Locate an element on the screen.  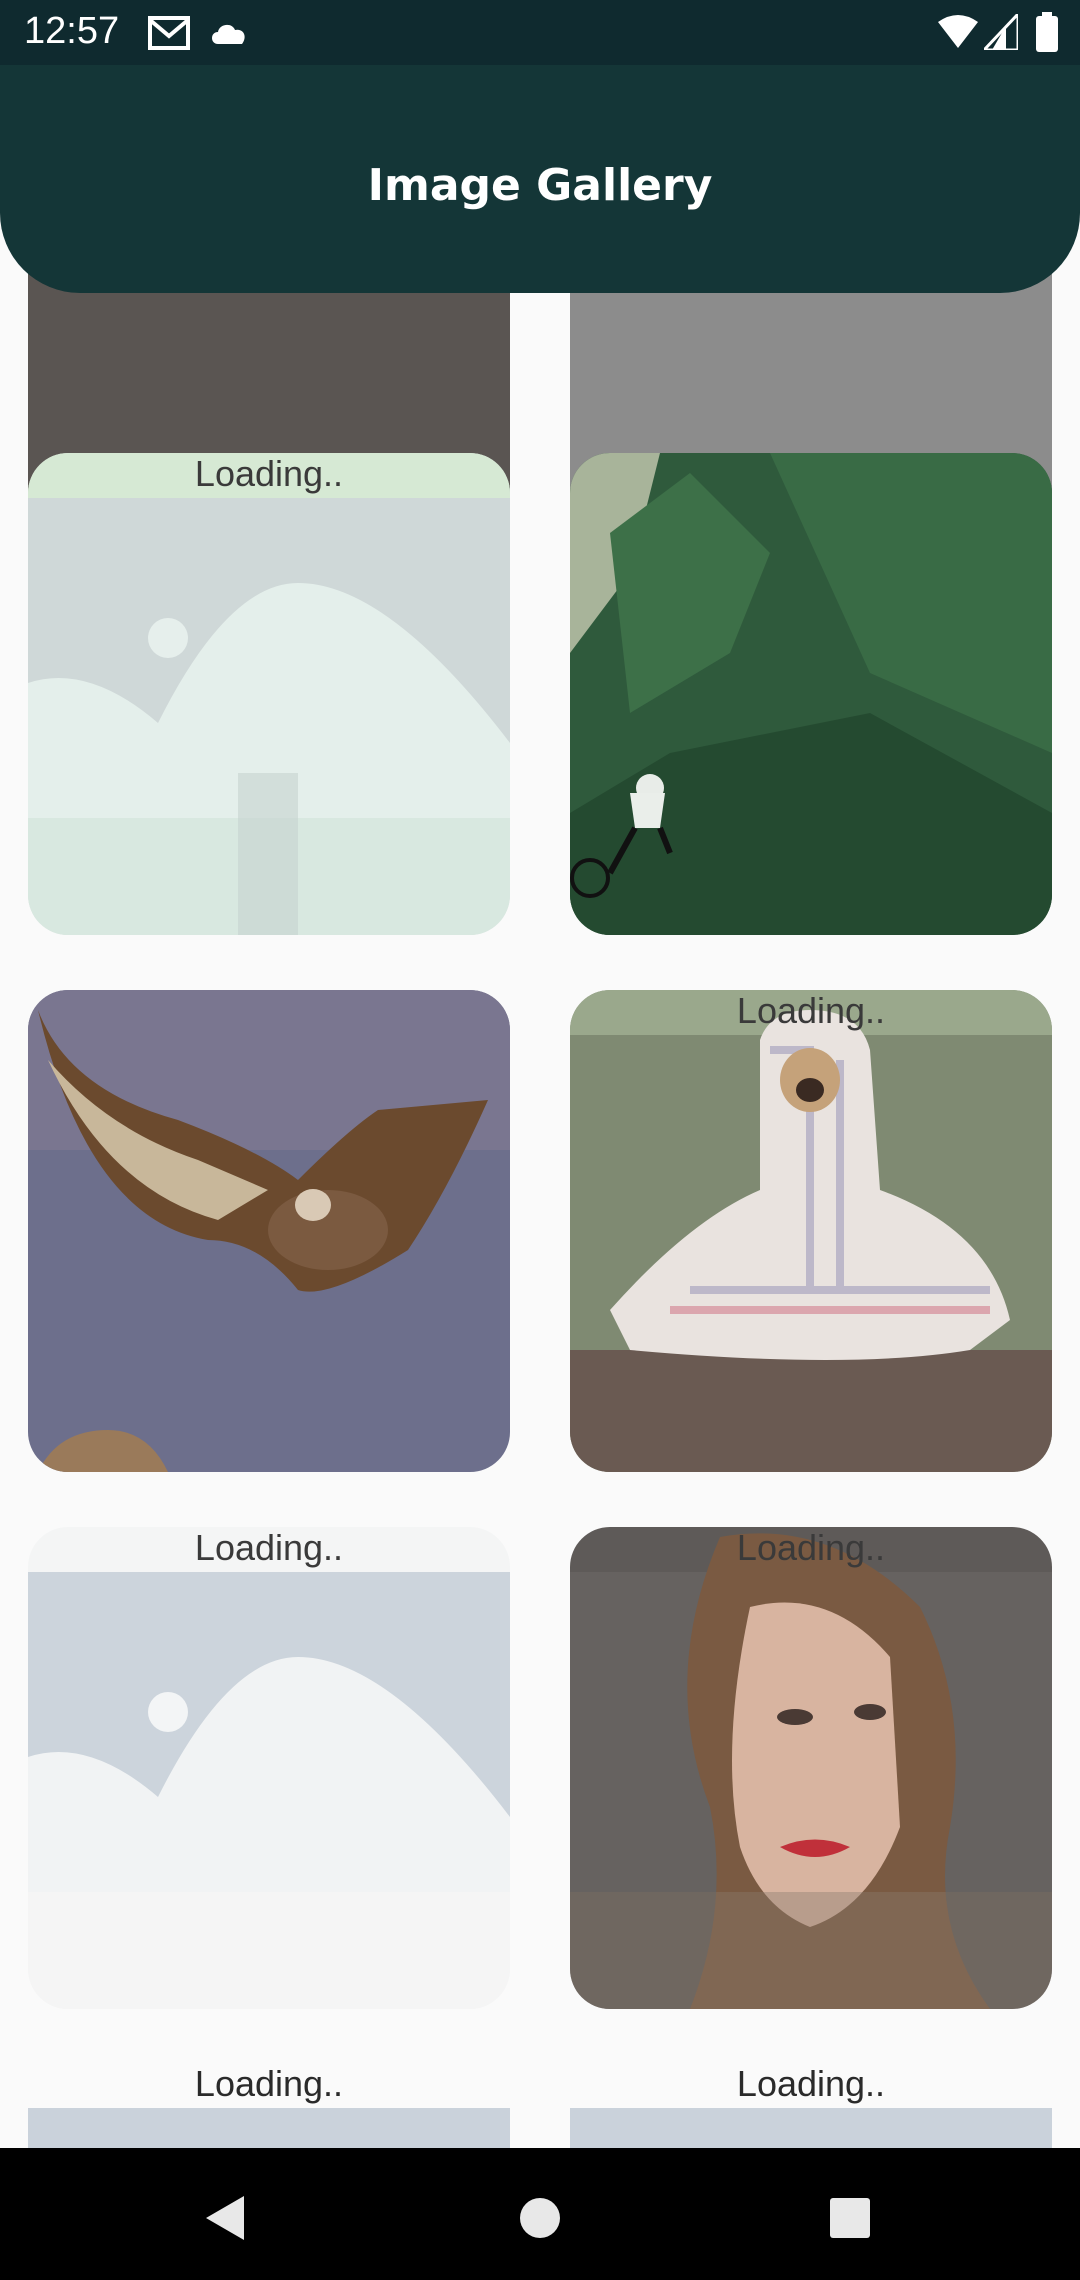
status-bar: 12:57 is located at coordinates (540, 32).